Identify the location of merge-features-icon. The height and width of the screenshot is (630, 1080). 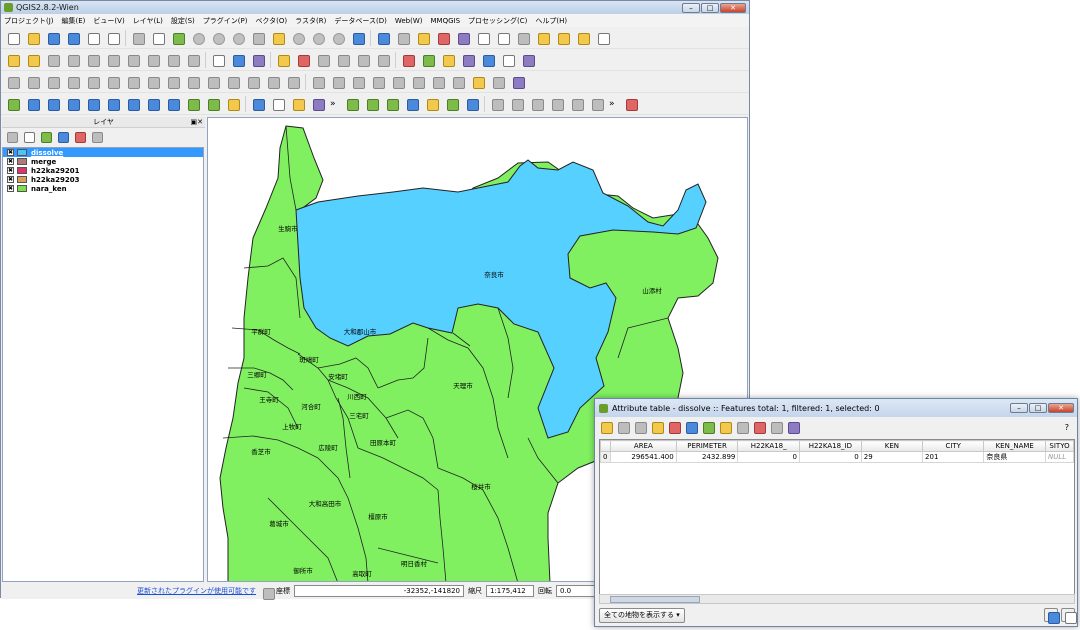
(253, 82).